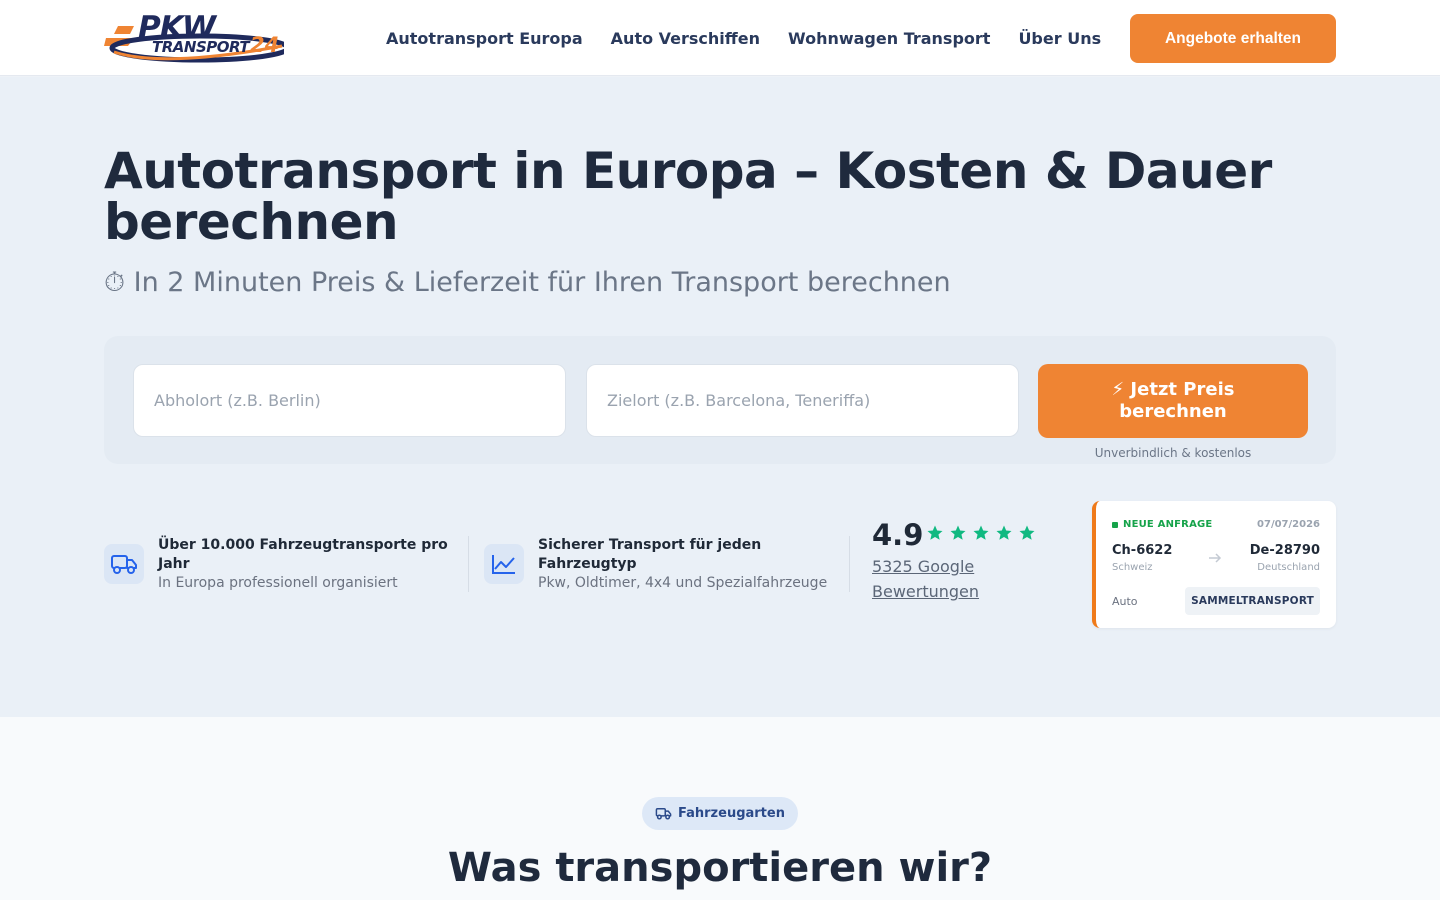 The image size is (1440, 900). I want to click on section-title: Was transportieren wir?, so click(720, 868).